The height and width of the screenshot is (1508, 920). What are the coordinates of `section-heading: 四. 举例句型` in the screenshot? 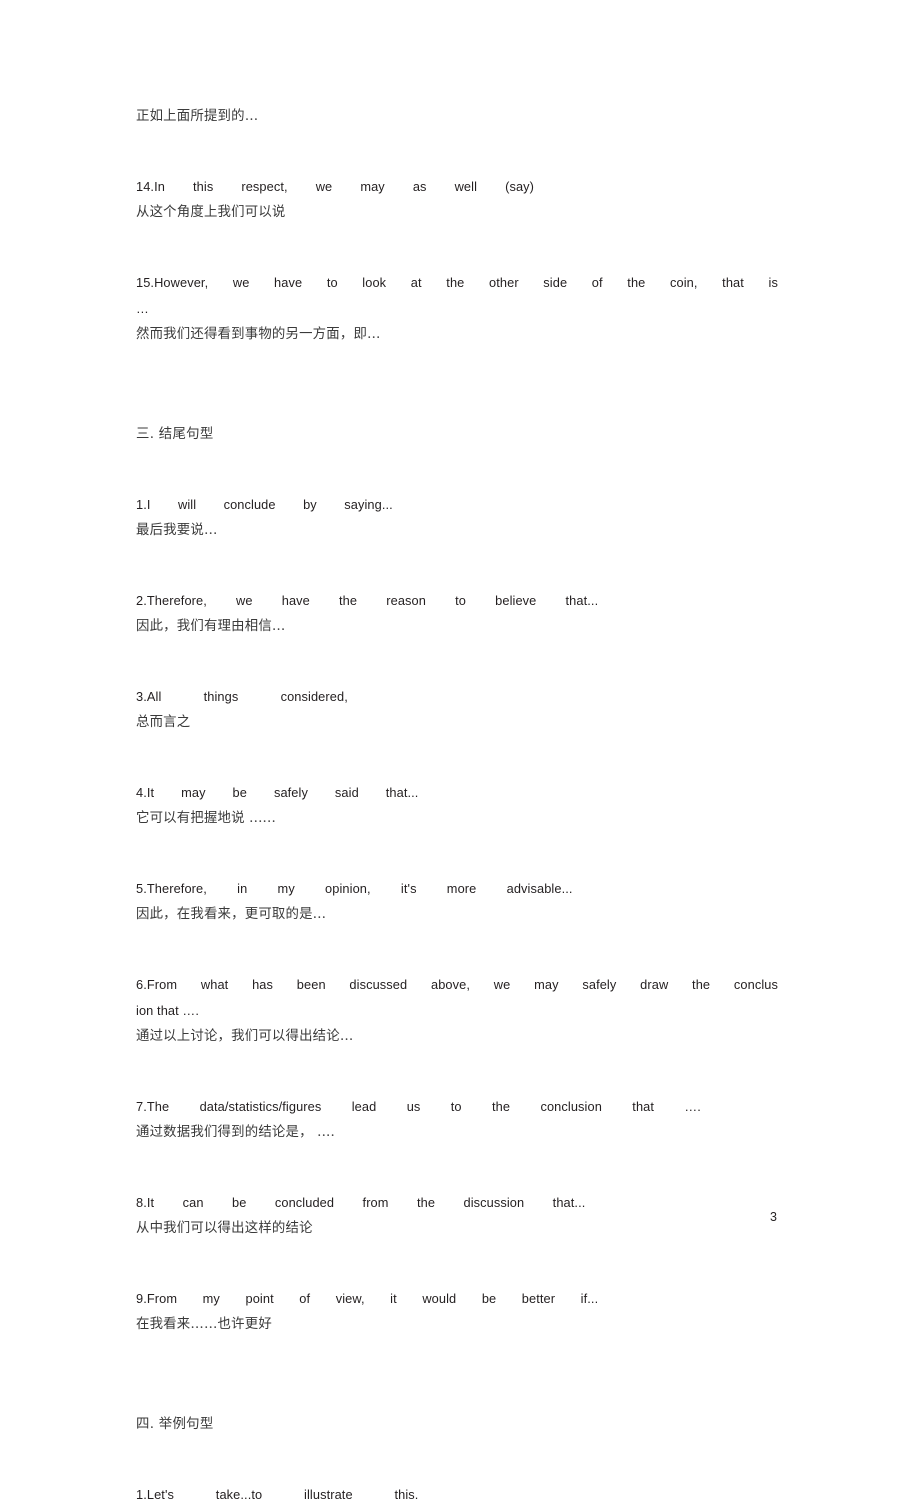 It's located at (175, 1424).